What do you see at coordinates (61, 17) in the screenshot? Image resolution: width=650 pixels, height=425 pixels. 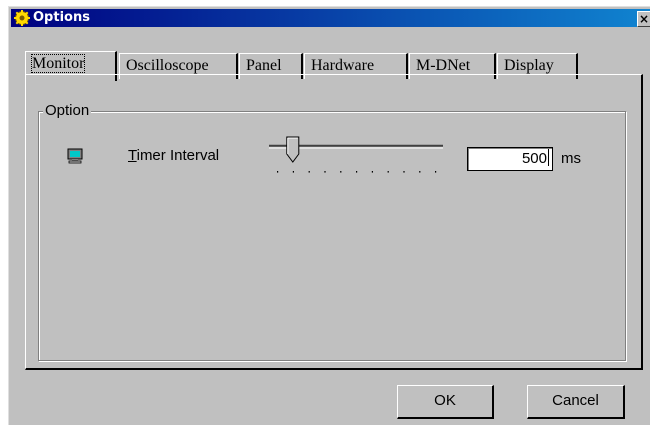 I see `window-title: Options` at bounding box center [61, 17].